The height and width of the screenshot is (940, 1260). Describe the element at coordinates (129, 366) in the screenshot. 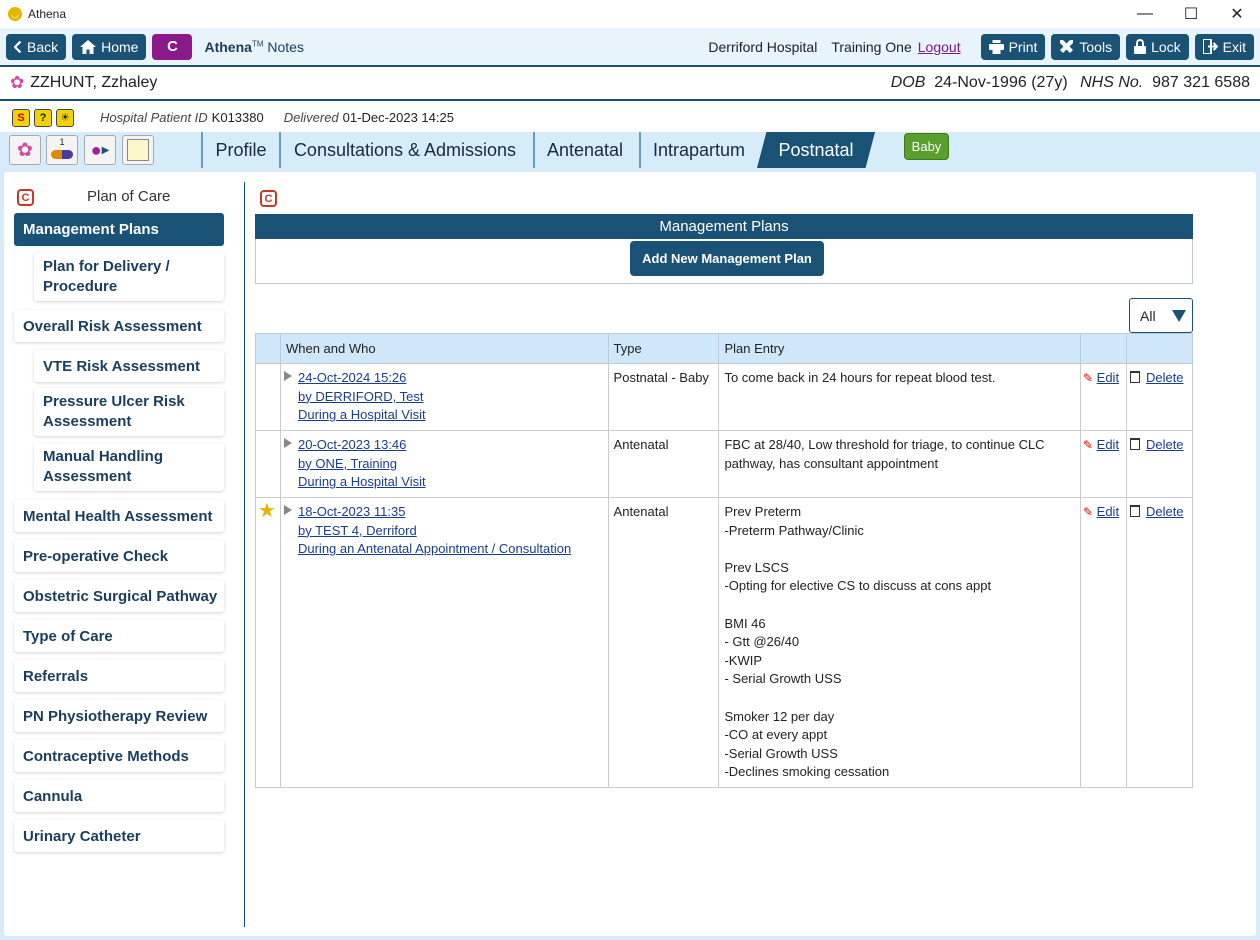

I see `sidebar-item-vte-risk: VTE Risk Assessment` at that location.